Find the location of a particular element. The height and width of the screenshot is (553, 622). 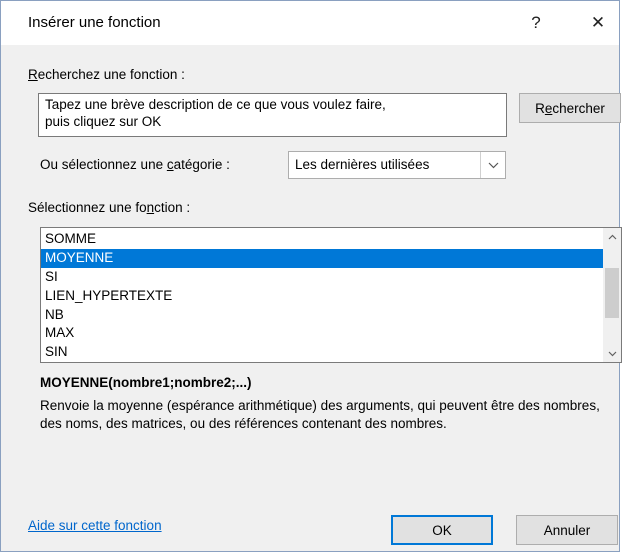

close-icon: ✕ is located at coordinates (598, 22).